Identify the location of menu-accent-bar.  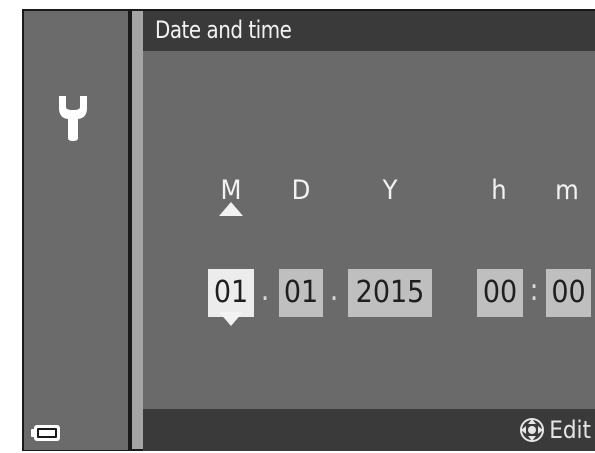
(137, 230).